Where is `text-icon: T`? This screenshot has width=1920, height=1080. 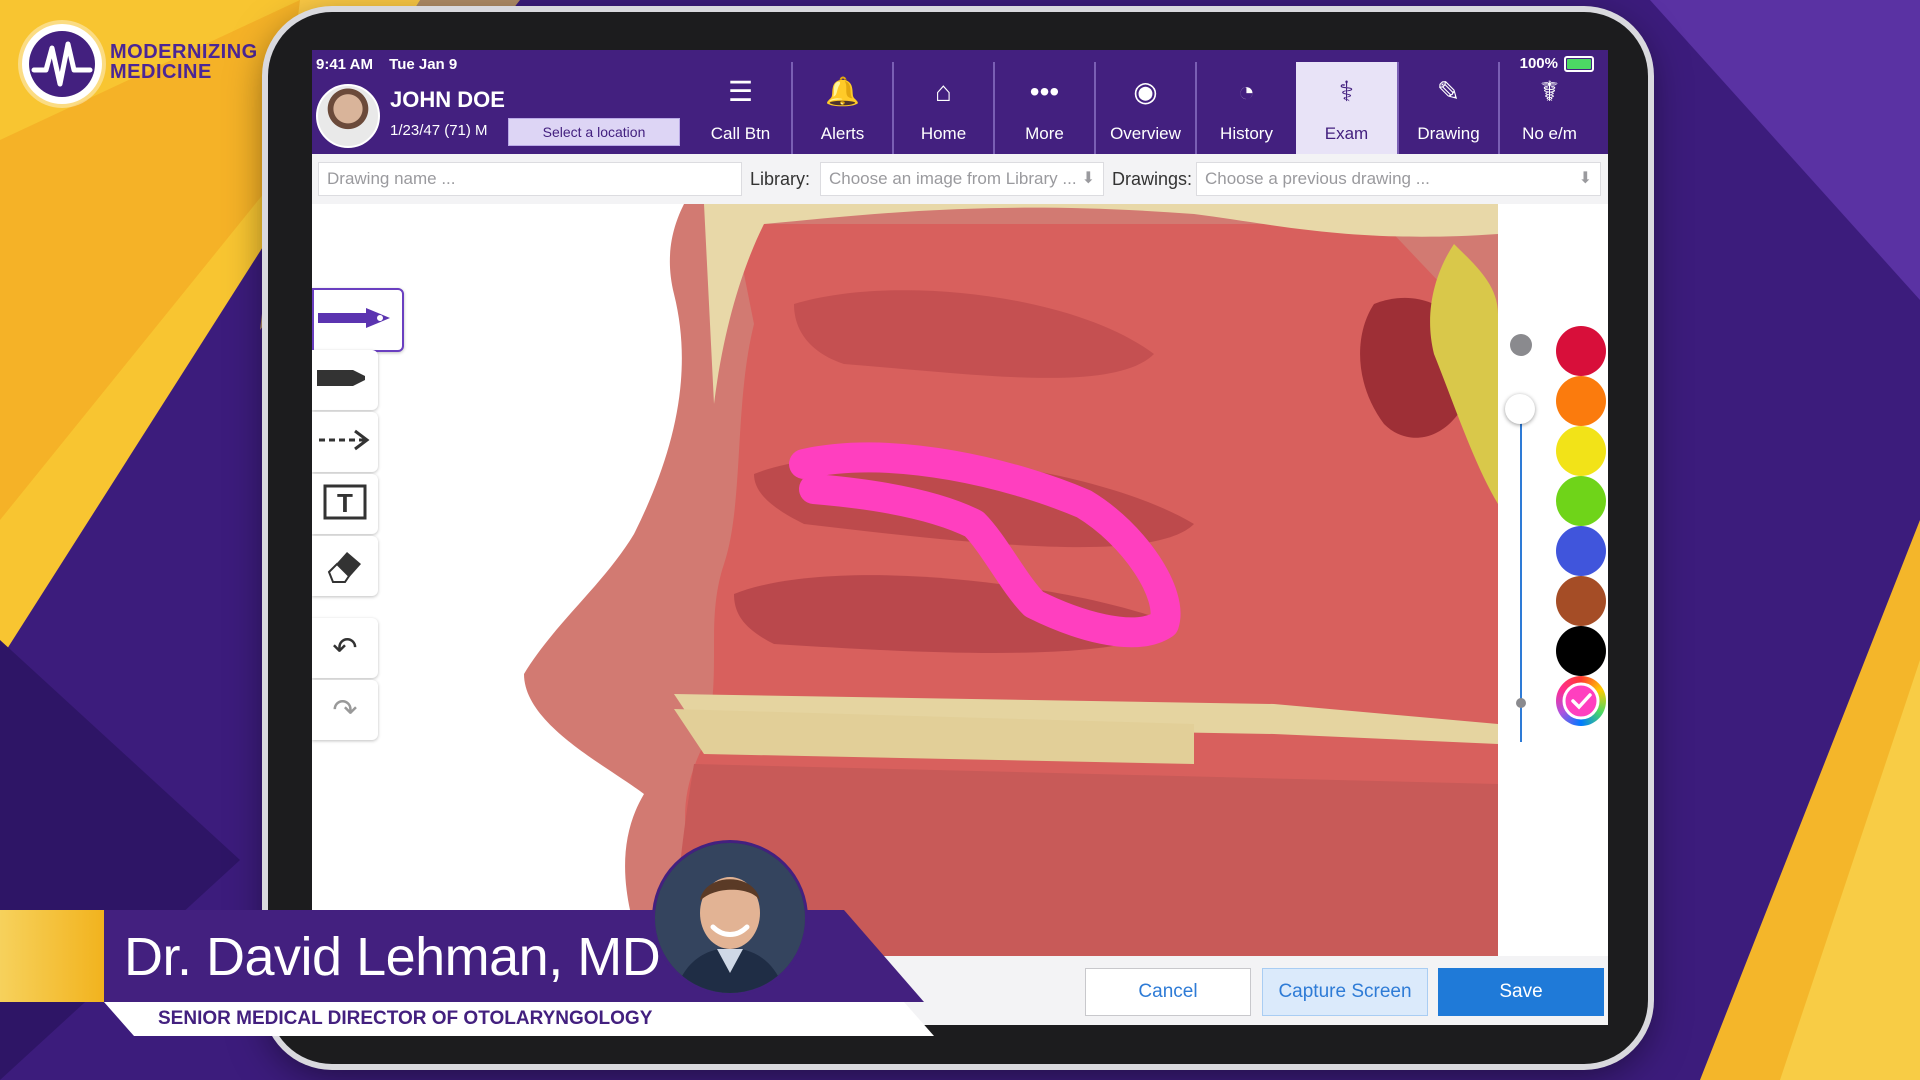 text-icon: T is located at coordinates (345, 504).